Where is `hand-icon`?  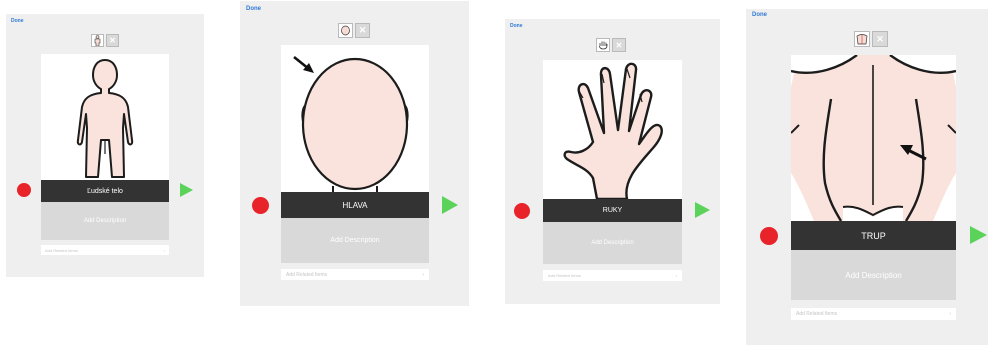
hand-icon is located at coordinates (603, 45).